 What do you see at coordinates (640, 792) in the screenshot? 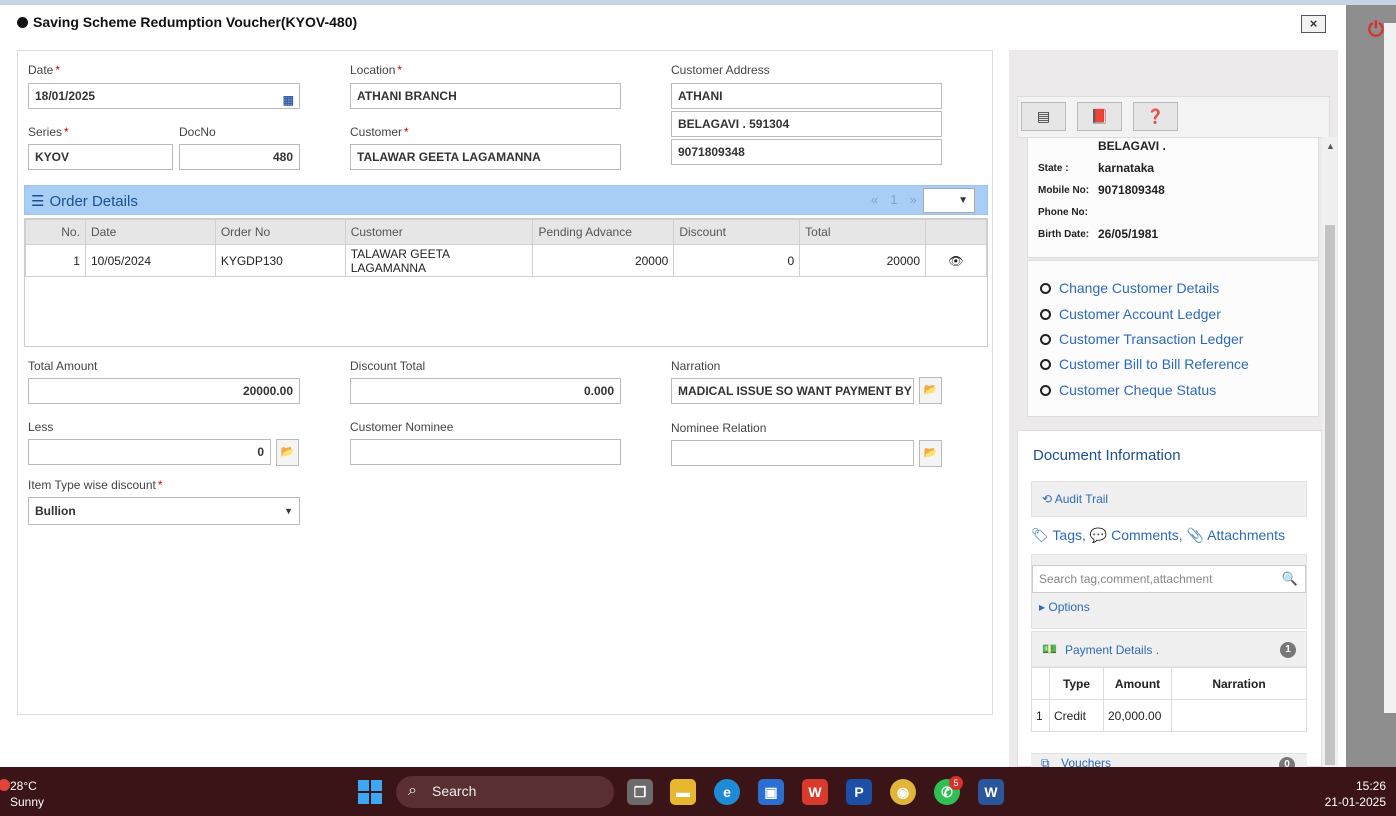
I see `task-view-icon: ❐` at bounding box center [640, 792].